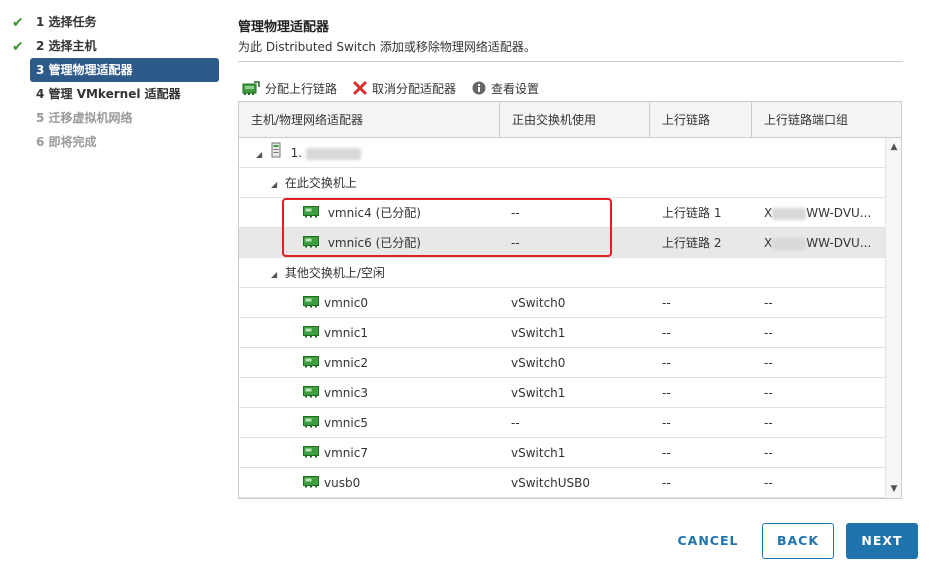 The height and width of the screenshot is (577, 940). What do you see at coordinates (562, 273) in the screenshot?
I see `group-other-switches: ◢ 其他交换机上/空闲` at bounding box center [562, 273].